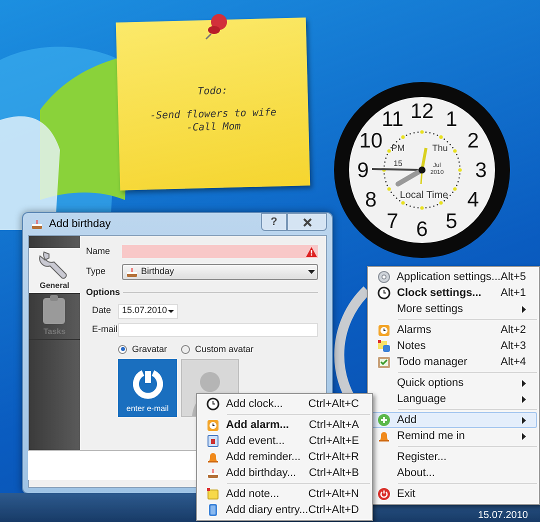 Image resolution: width=540 pixels, height=522 pixels. Describe the element at coordinates (392, 222) in the screenshot. I see `clock-numeral: 7` at that location.